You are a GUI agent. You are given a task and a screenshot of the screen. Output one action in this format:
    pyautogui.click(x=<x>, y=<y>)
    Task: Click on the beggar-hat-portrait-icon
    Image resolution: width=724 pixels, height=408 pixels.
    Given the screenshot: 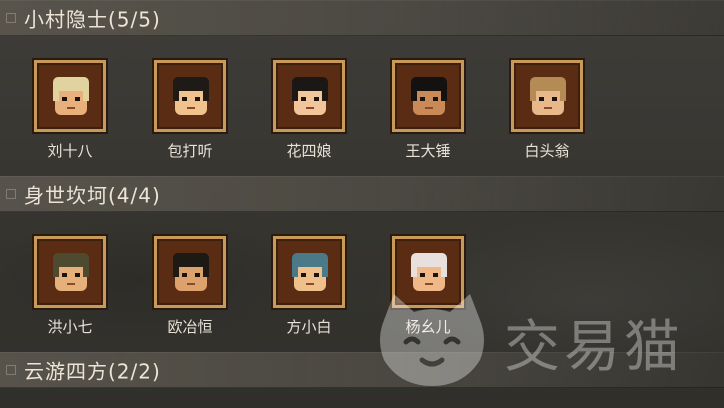 What is the action you would take?
    pyautogui.click(x=71, y=272)
    